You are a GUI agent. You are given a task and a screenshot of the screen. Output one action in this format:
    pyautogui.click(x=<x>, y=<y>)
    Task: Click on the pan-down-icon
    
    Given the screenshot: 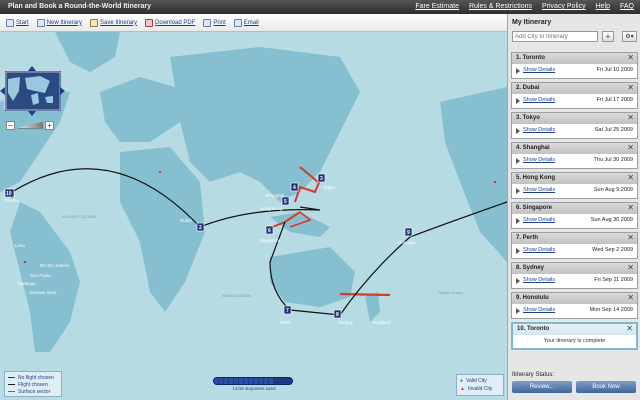 What is the action you would take?
    pyautogui.click(x=32, y=113)
    